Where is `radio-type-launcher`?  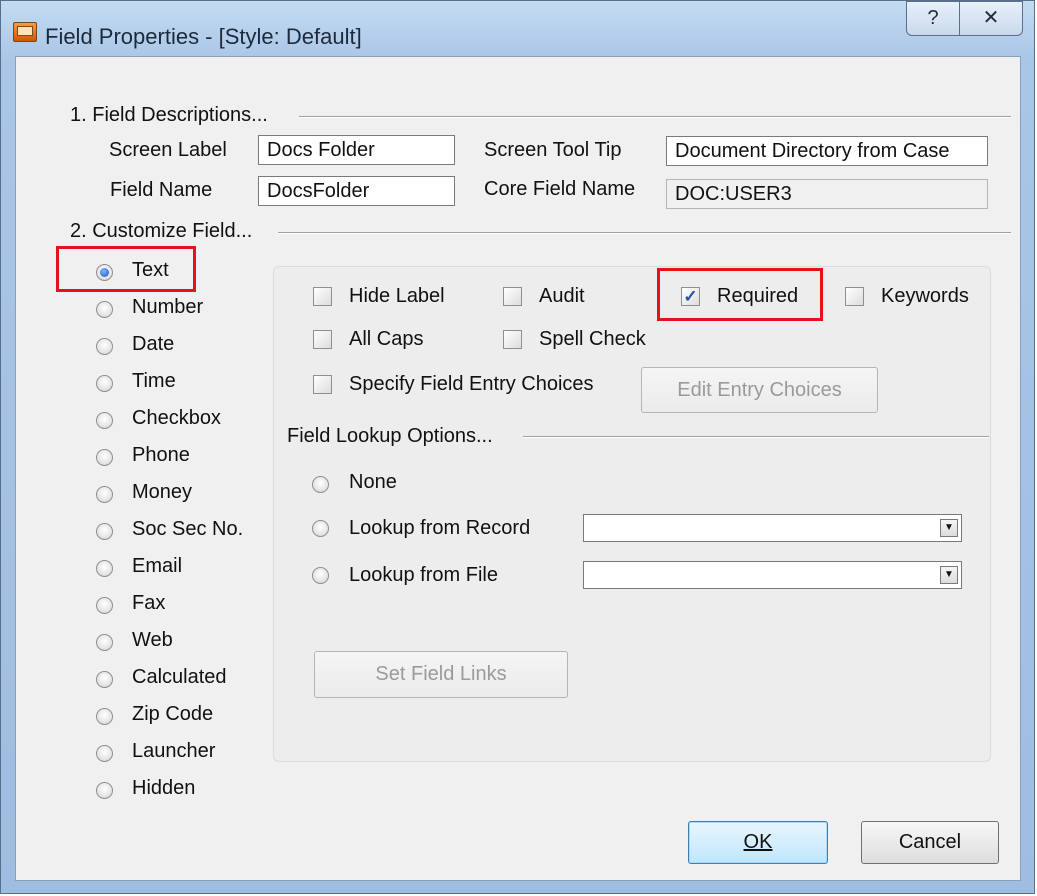
radio-type-launcher is located at coordinates (104, 753).